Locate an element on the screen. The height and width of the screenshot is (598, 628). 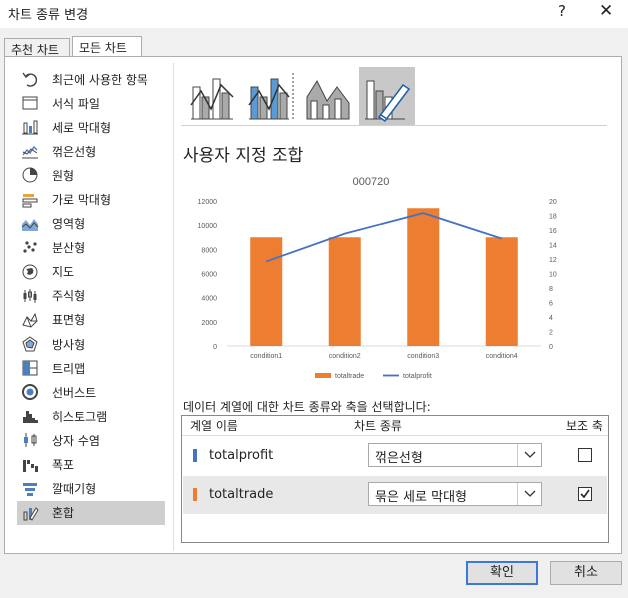
chart-type-dropdown: 꺾은선형 is located at coordinates (455, 455).